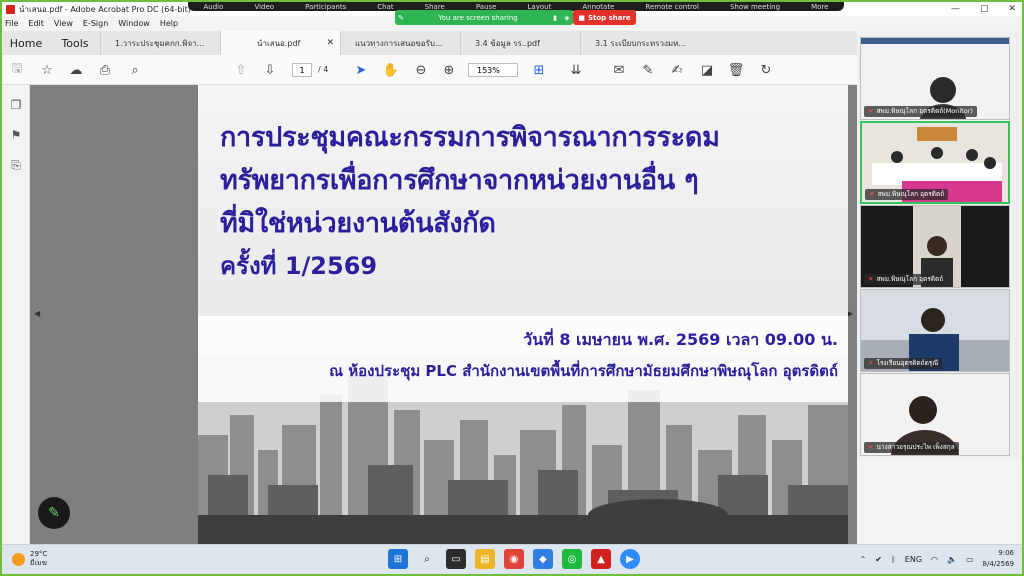 This screenshot has height=576, width=1024. I want to click on document-tab-2: นำเสนอ.pdf ✕, so click(280, 43).